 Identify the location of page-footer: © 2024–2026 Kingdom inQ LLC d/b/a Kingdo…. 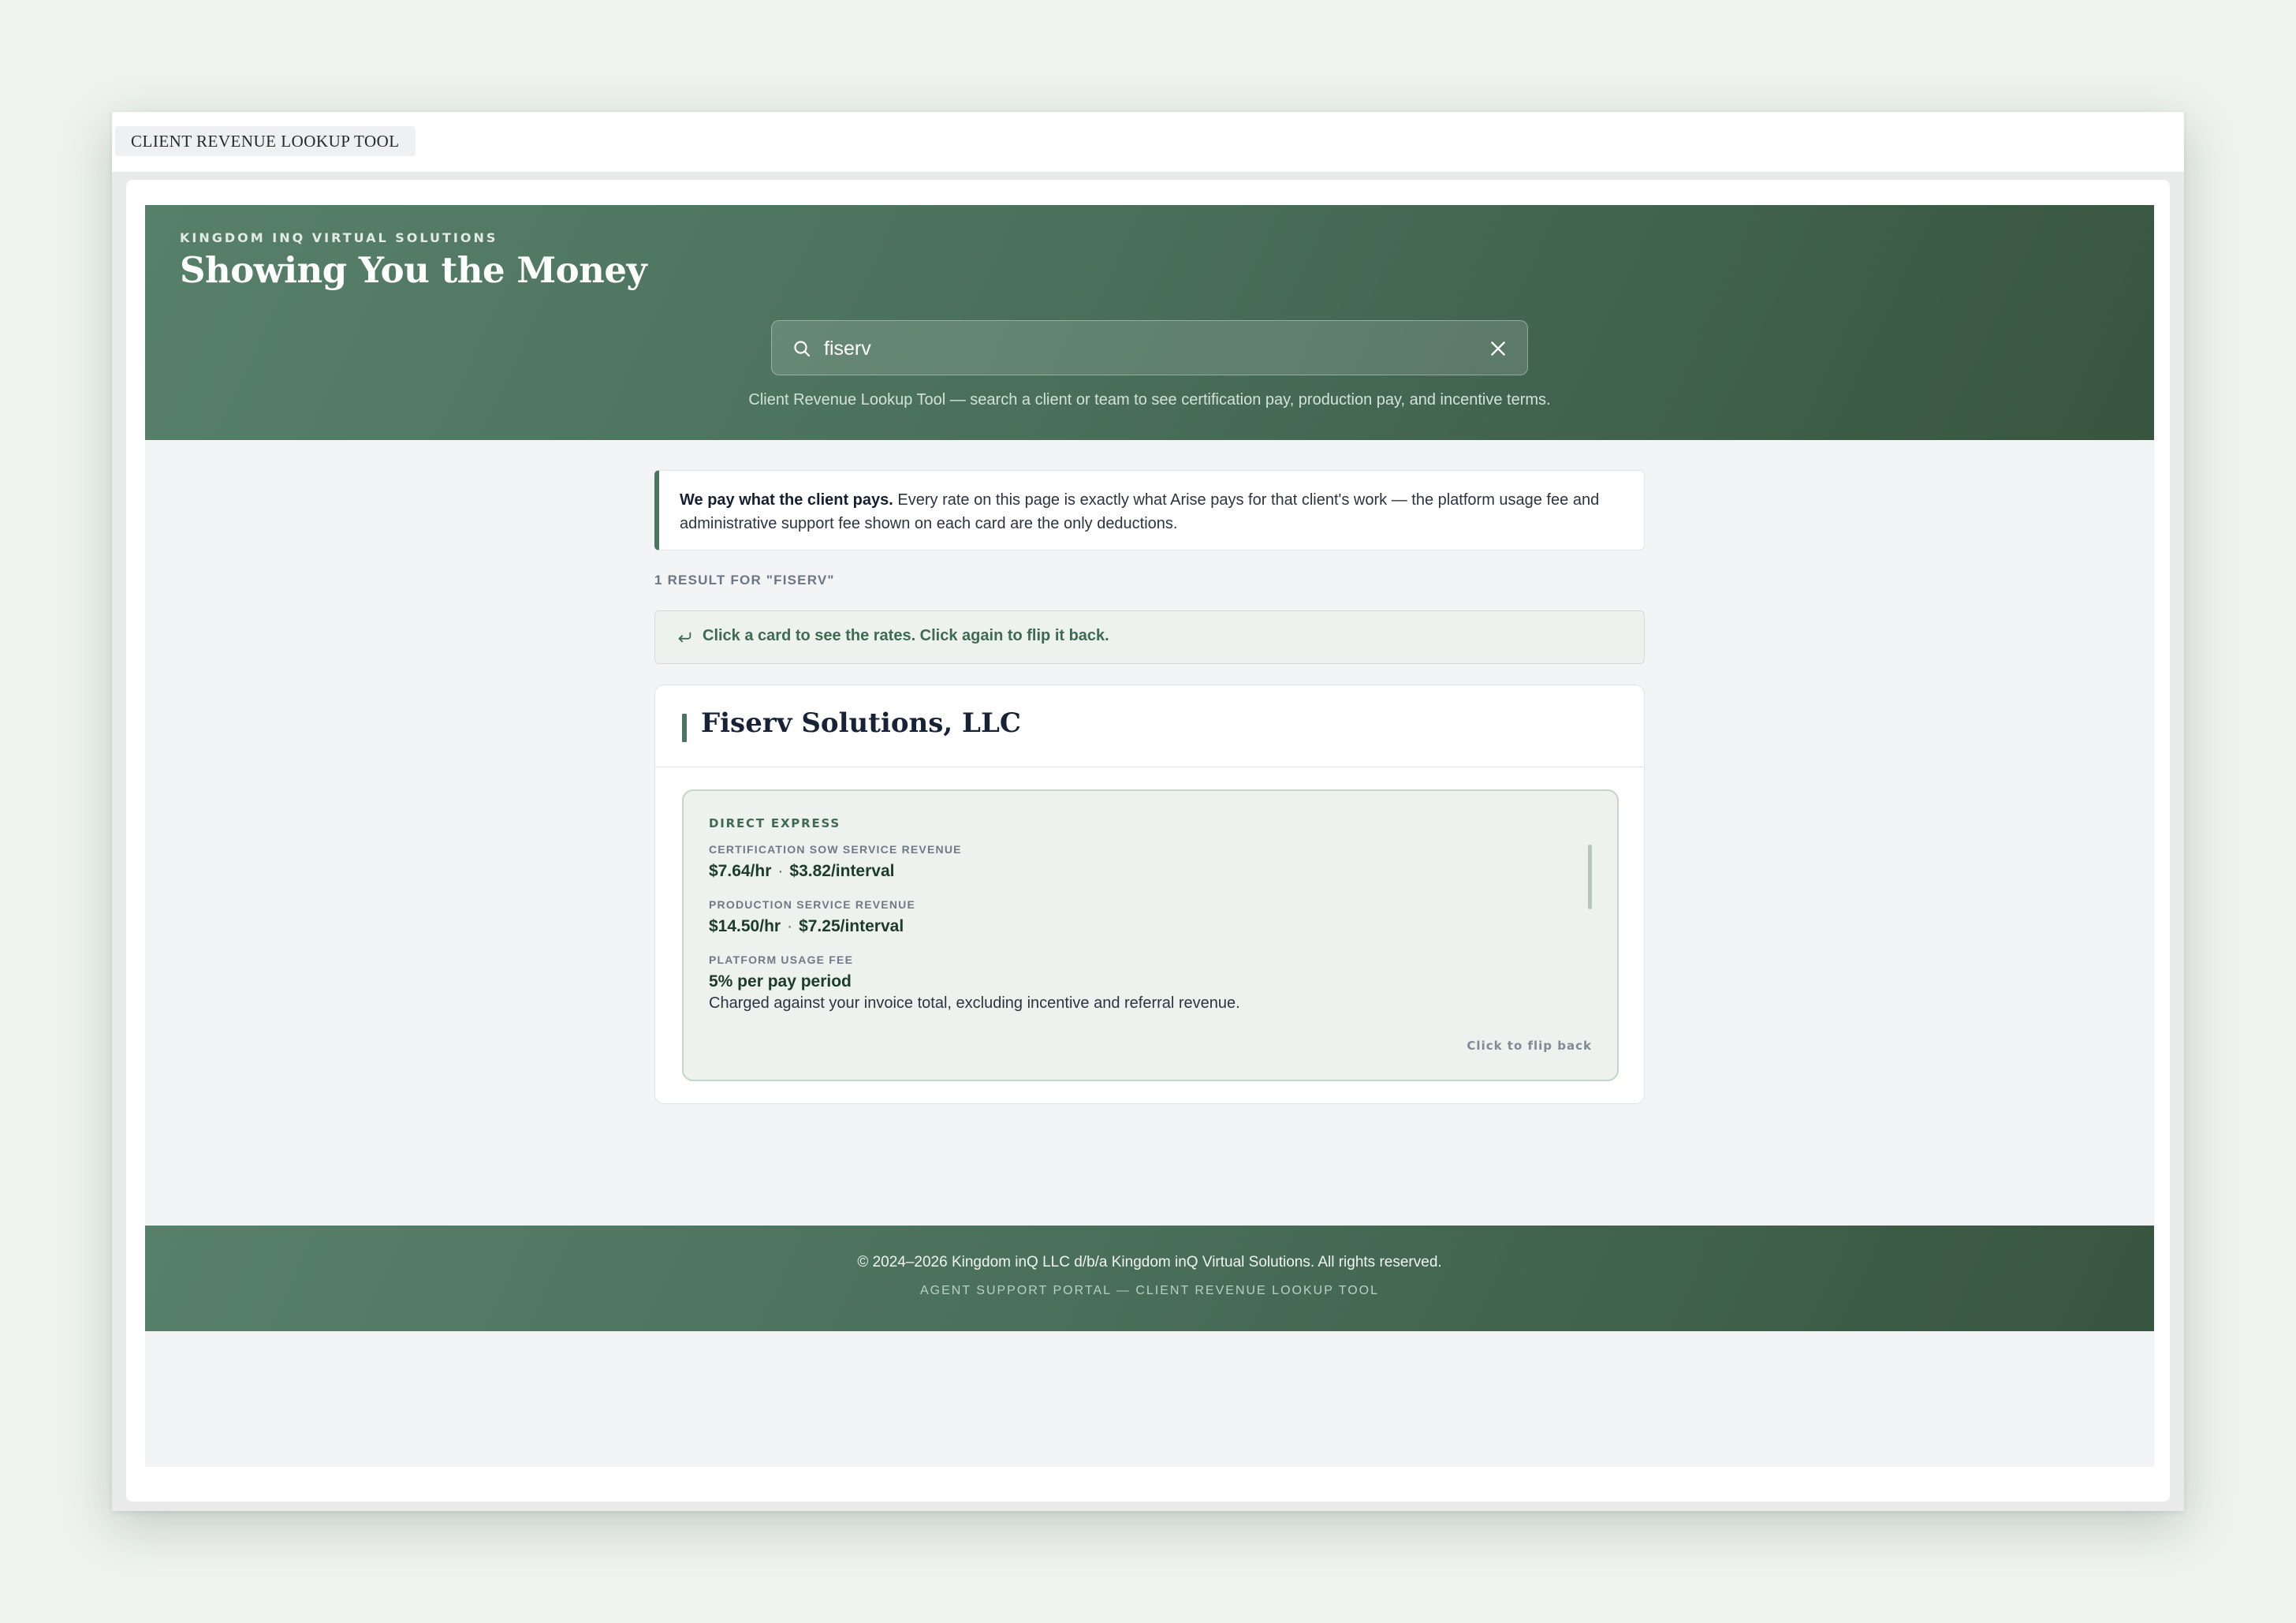
(1149, 1278).